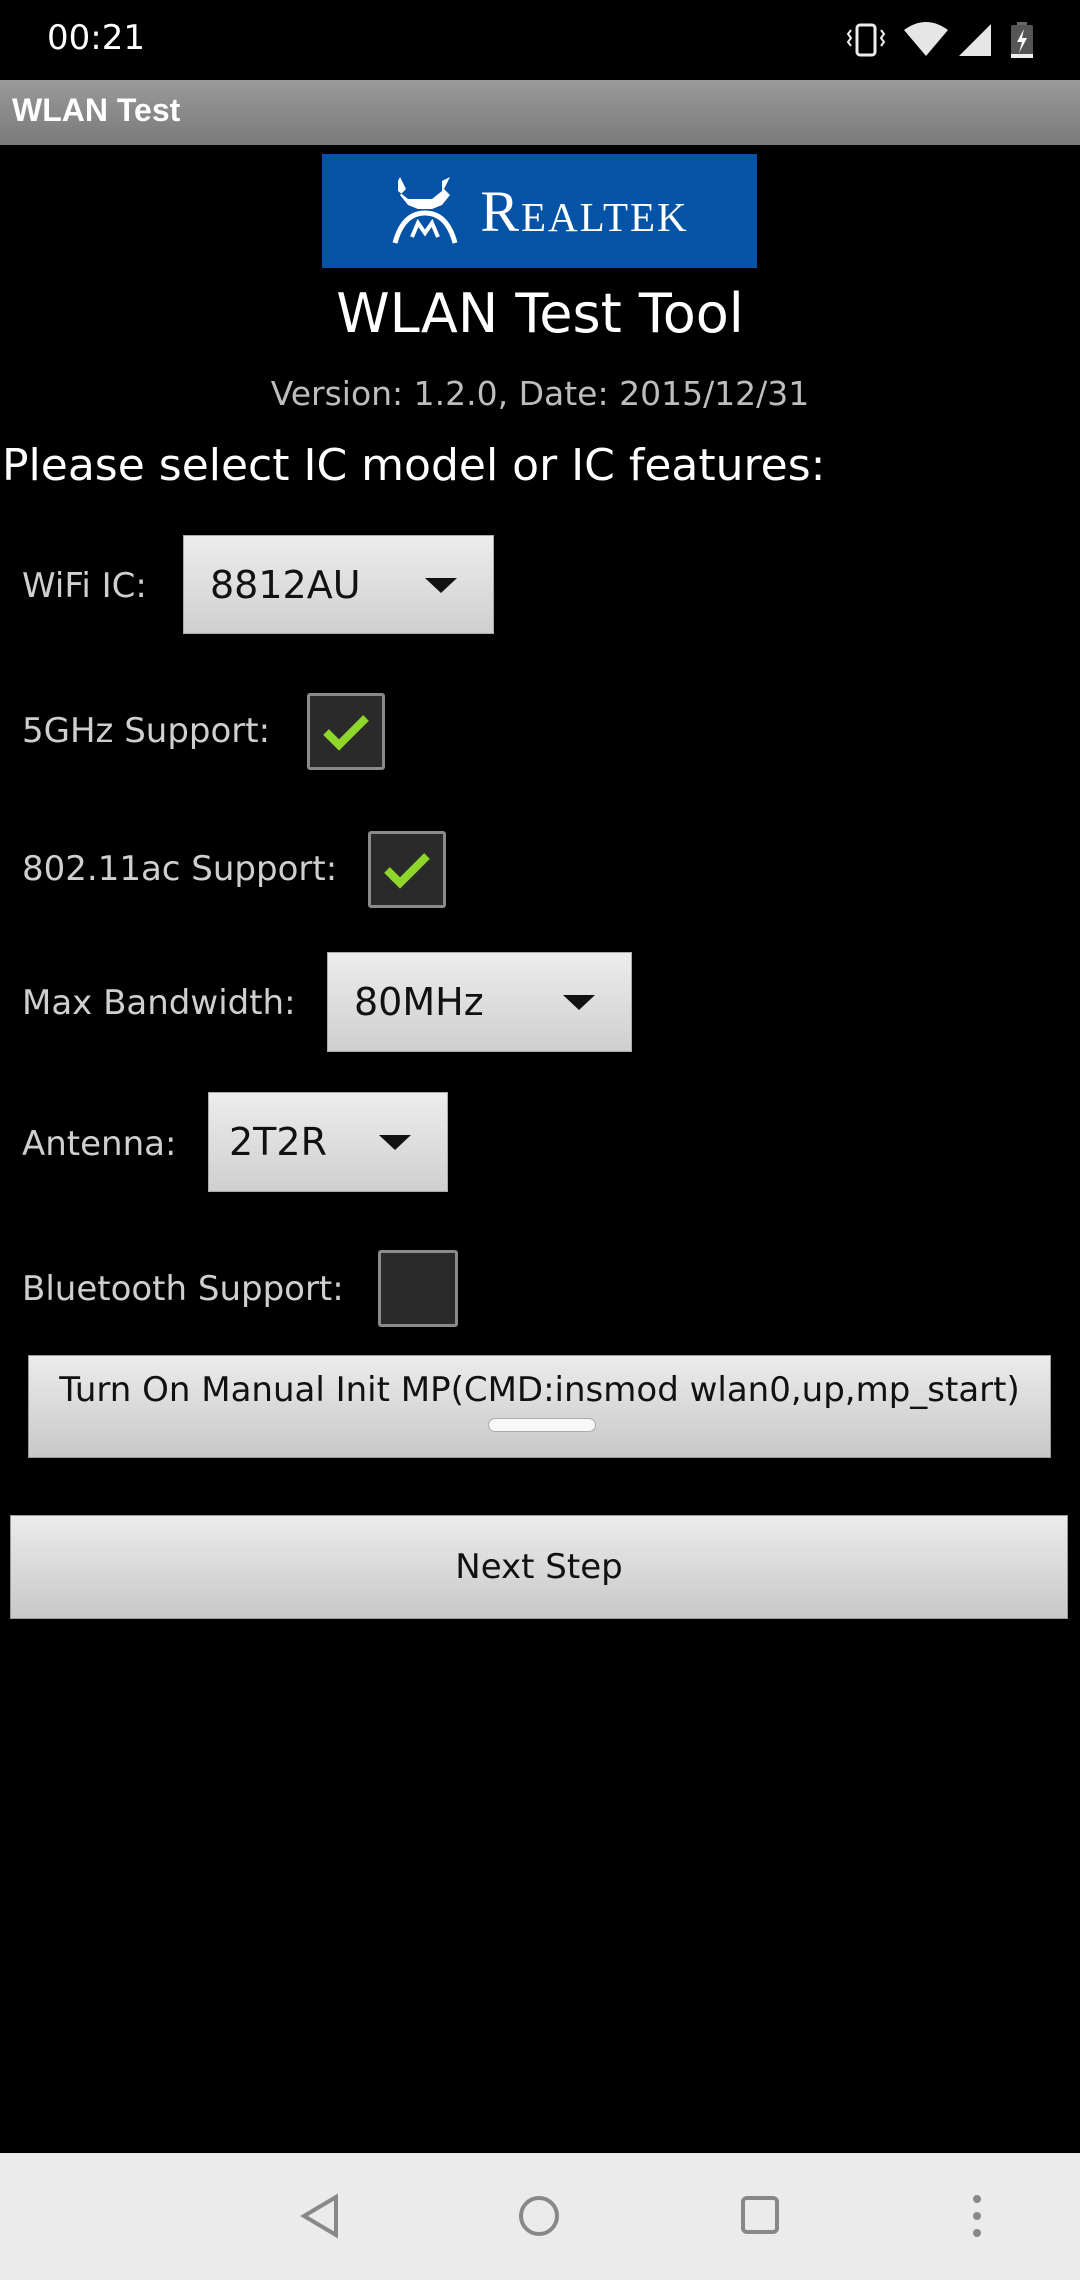 The image size is (1080, 2280). I want to click on app-bar-title: WLAN Test, so click(96, 110).